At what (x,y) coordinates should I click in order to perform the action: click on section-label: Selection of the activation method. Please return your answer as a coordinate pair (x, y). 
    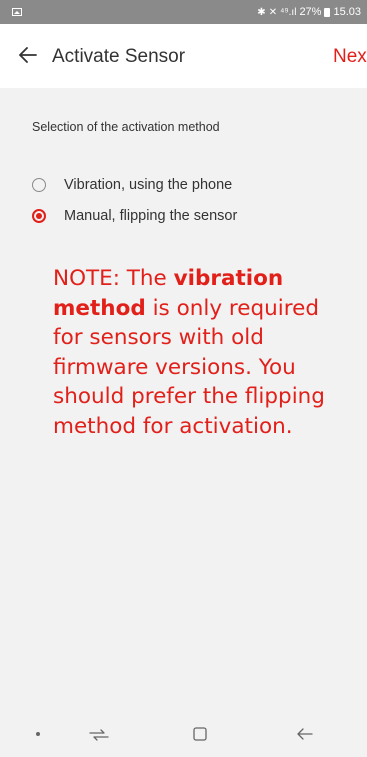
    Looking at the image, I should click on (126, 127).